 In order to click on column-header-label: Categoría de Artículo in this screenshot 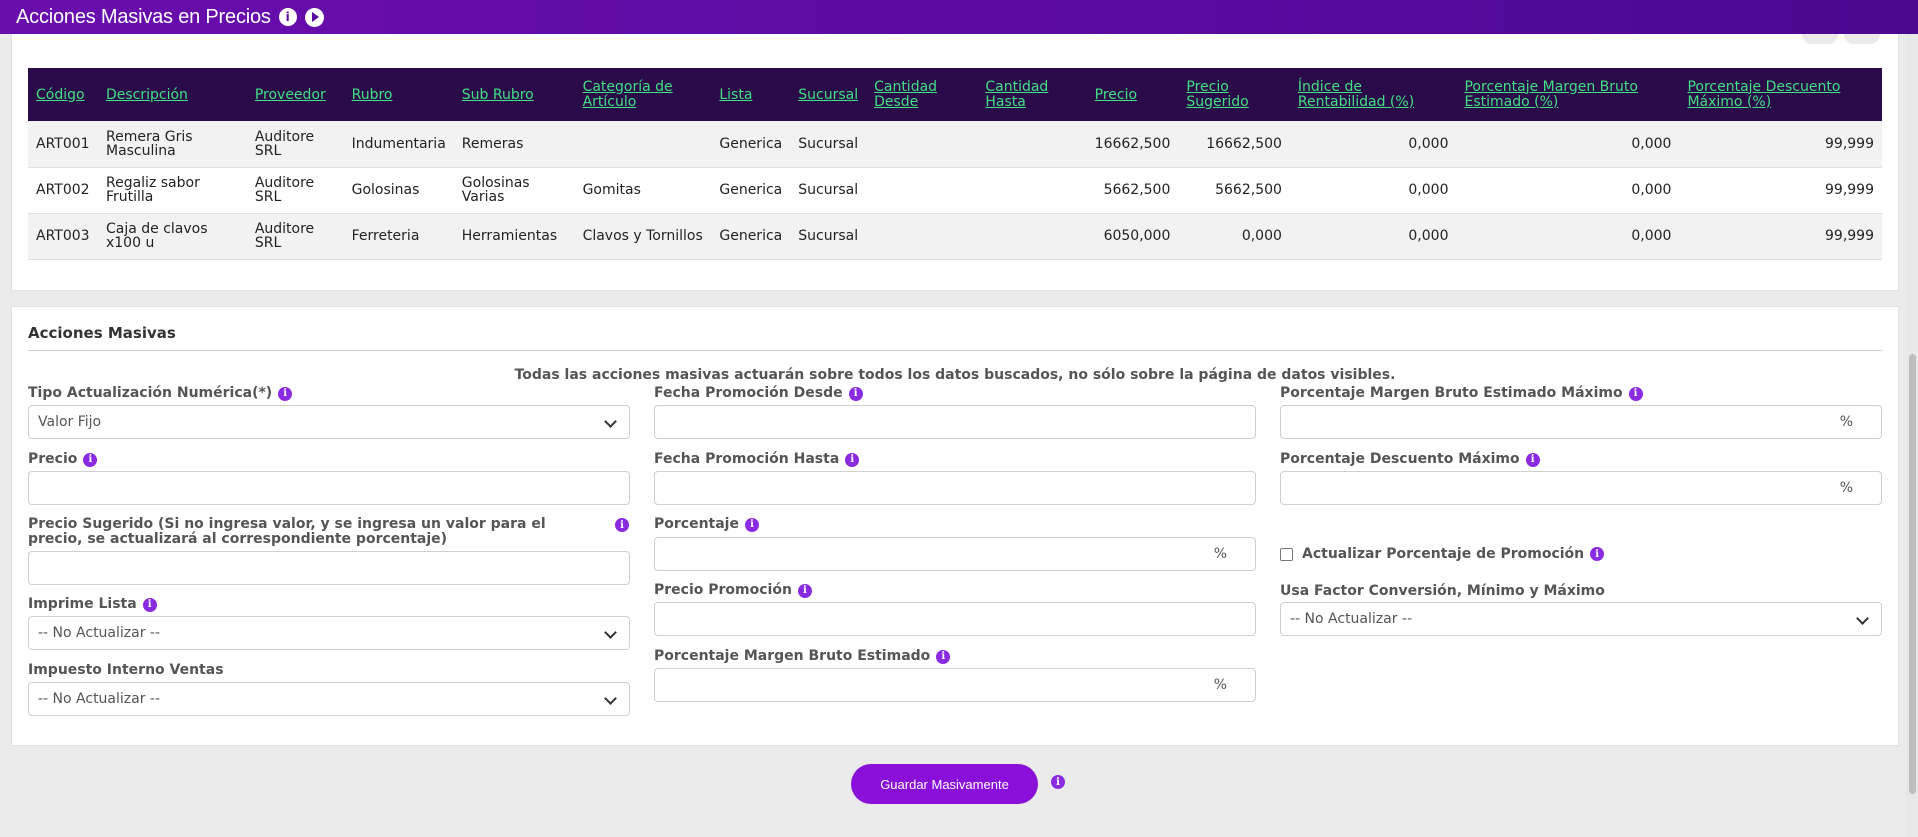, I will do `click(643, 94)`.